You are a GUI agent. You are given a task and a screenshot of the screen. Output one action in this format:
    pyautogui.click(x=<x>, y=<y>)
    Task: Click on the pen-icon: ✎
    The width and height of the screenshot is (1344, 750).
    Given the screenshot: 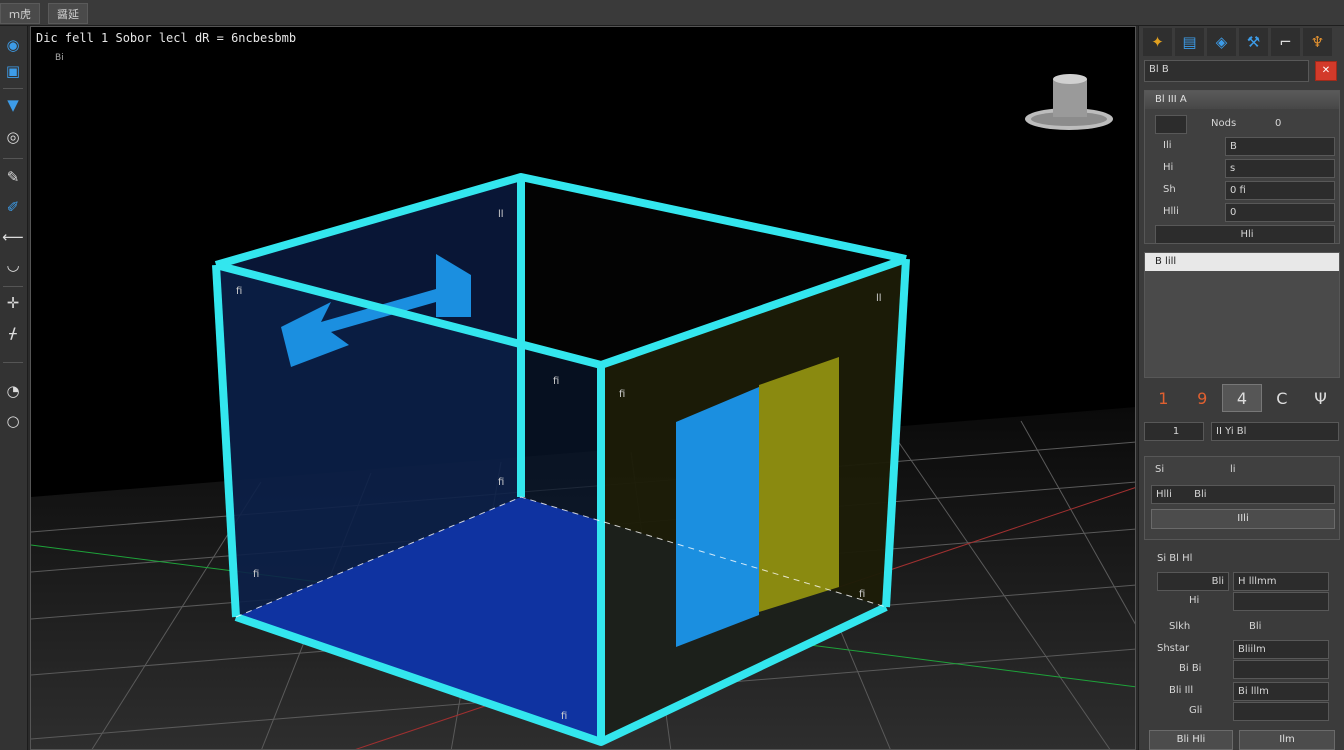 What is the action you would take?
    pyautogui.click(x=13, y=177)
    